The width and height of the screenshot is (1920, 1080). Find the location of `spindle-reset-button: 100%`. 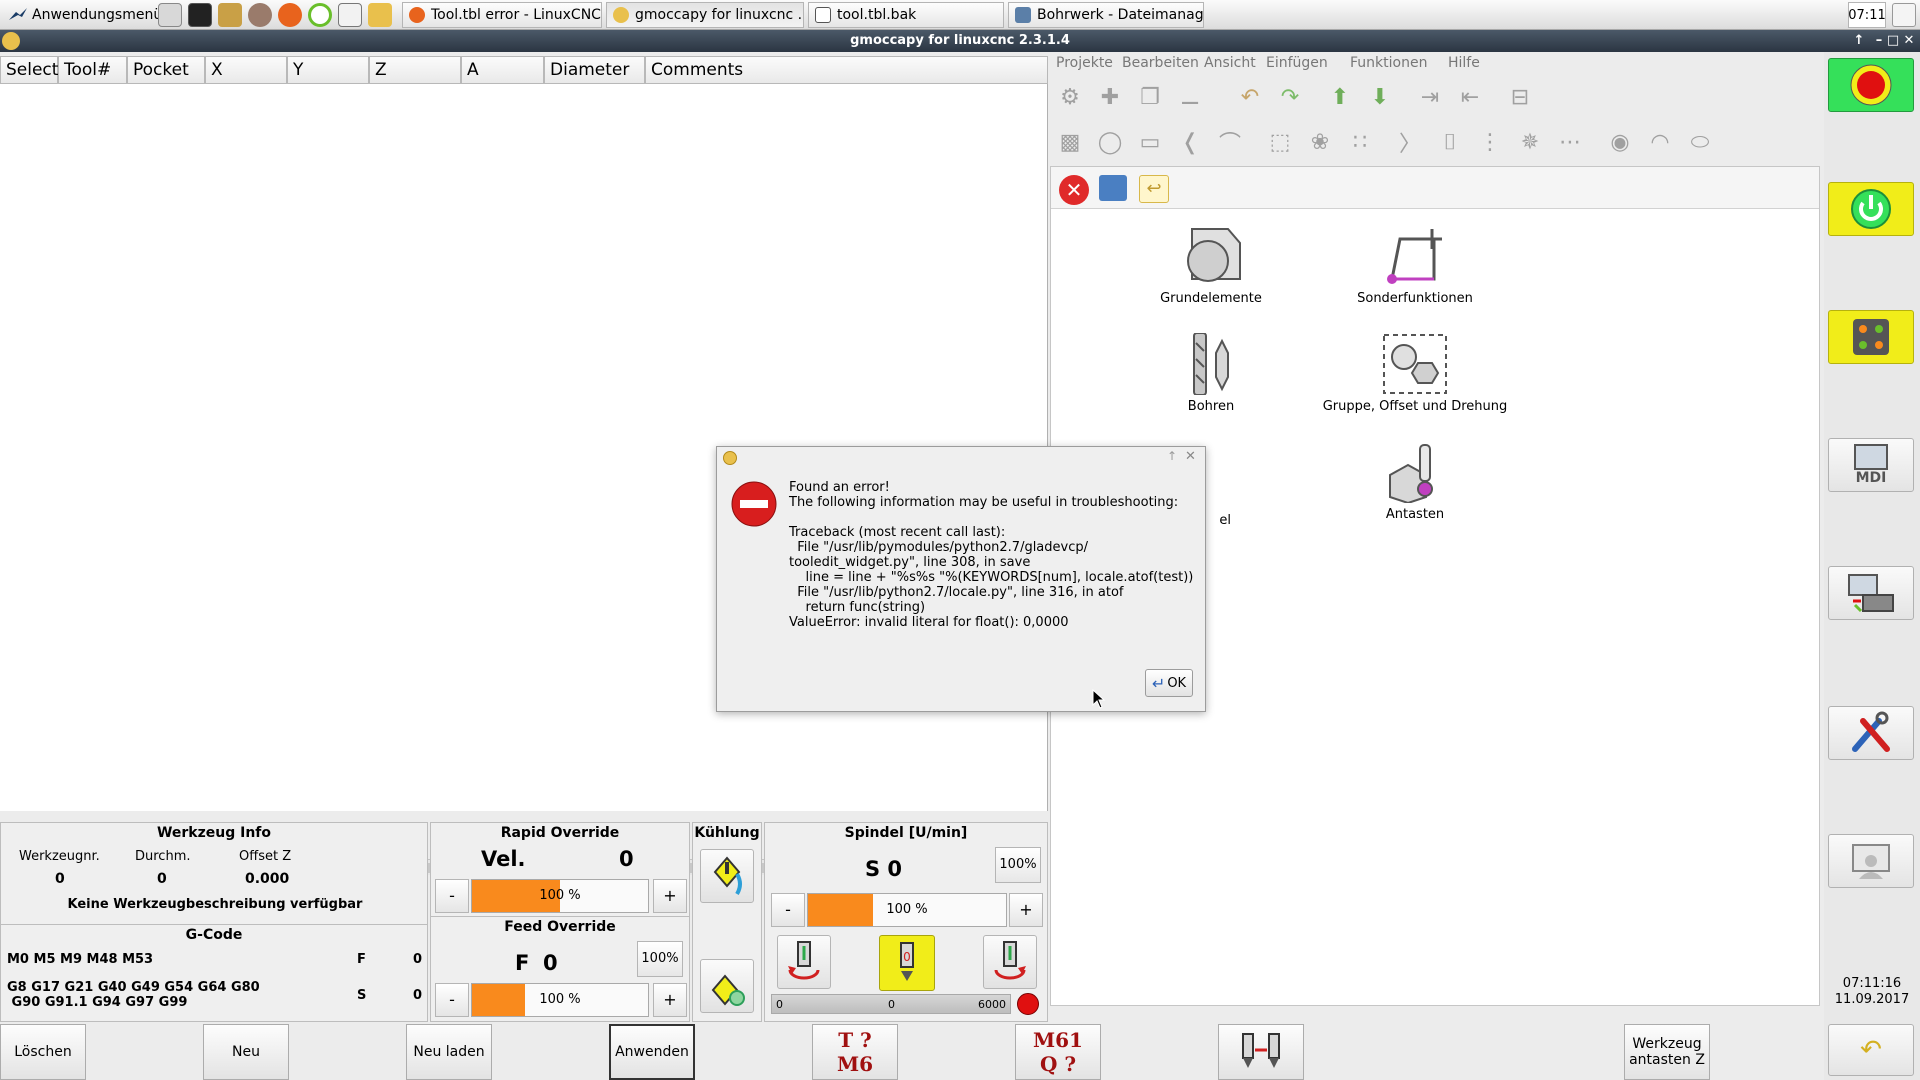

spindle-reset-button: 100% is located at coordinates (1018, 865).